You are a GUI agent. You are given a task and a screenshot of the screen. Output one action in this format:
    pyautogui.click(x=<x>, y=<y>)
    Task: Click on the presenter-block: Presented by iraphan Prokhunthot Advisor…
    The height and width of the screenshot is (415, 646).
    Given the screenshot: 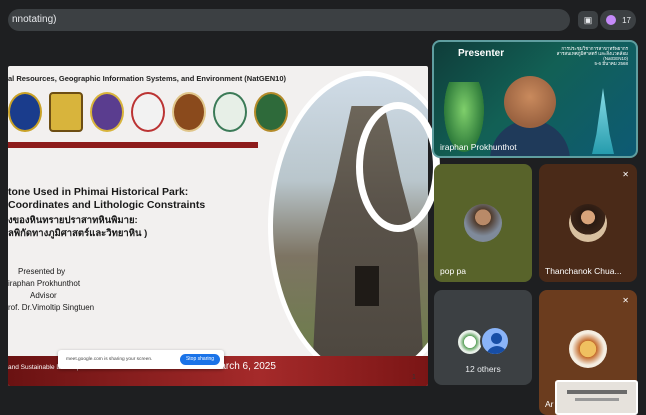 What is the action you would take?
    pyautogui.click(x=51, y=290)
    